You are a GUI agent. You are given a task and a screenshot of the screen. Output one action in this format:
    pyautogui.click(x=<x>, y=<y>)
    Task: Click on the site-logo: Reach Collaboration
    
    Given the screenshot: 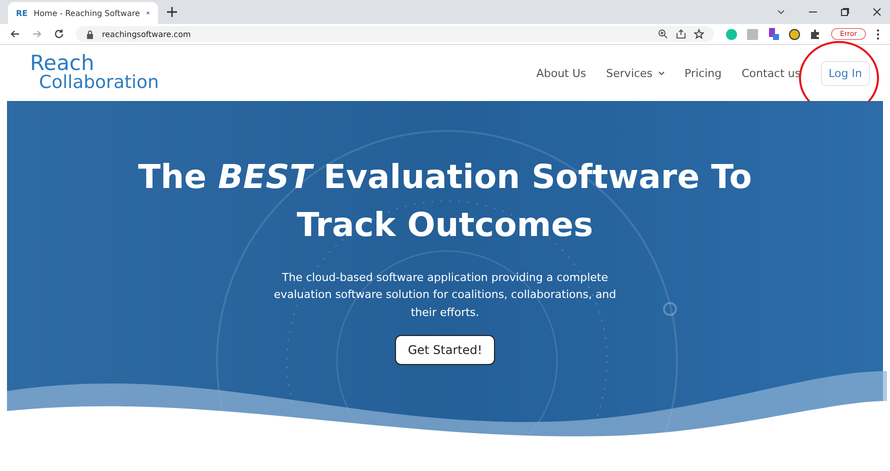 What is the action you would take?
    pyautogui.click(x=94, y=73)
    